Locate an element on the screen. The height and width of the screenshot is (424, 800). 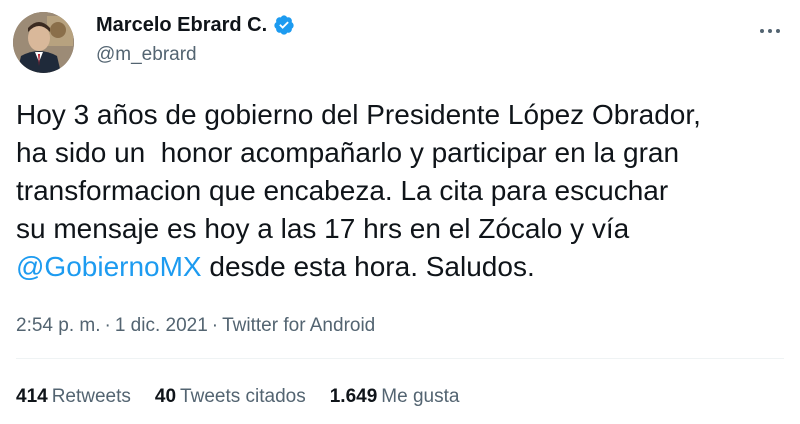
likes-label: Me gusta is located at coordinates (420, 396).